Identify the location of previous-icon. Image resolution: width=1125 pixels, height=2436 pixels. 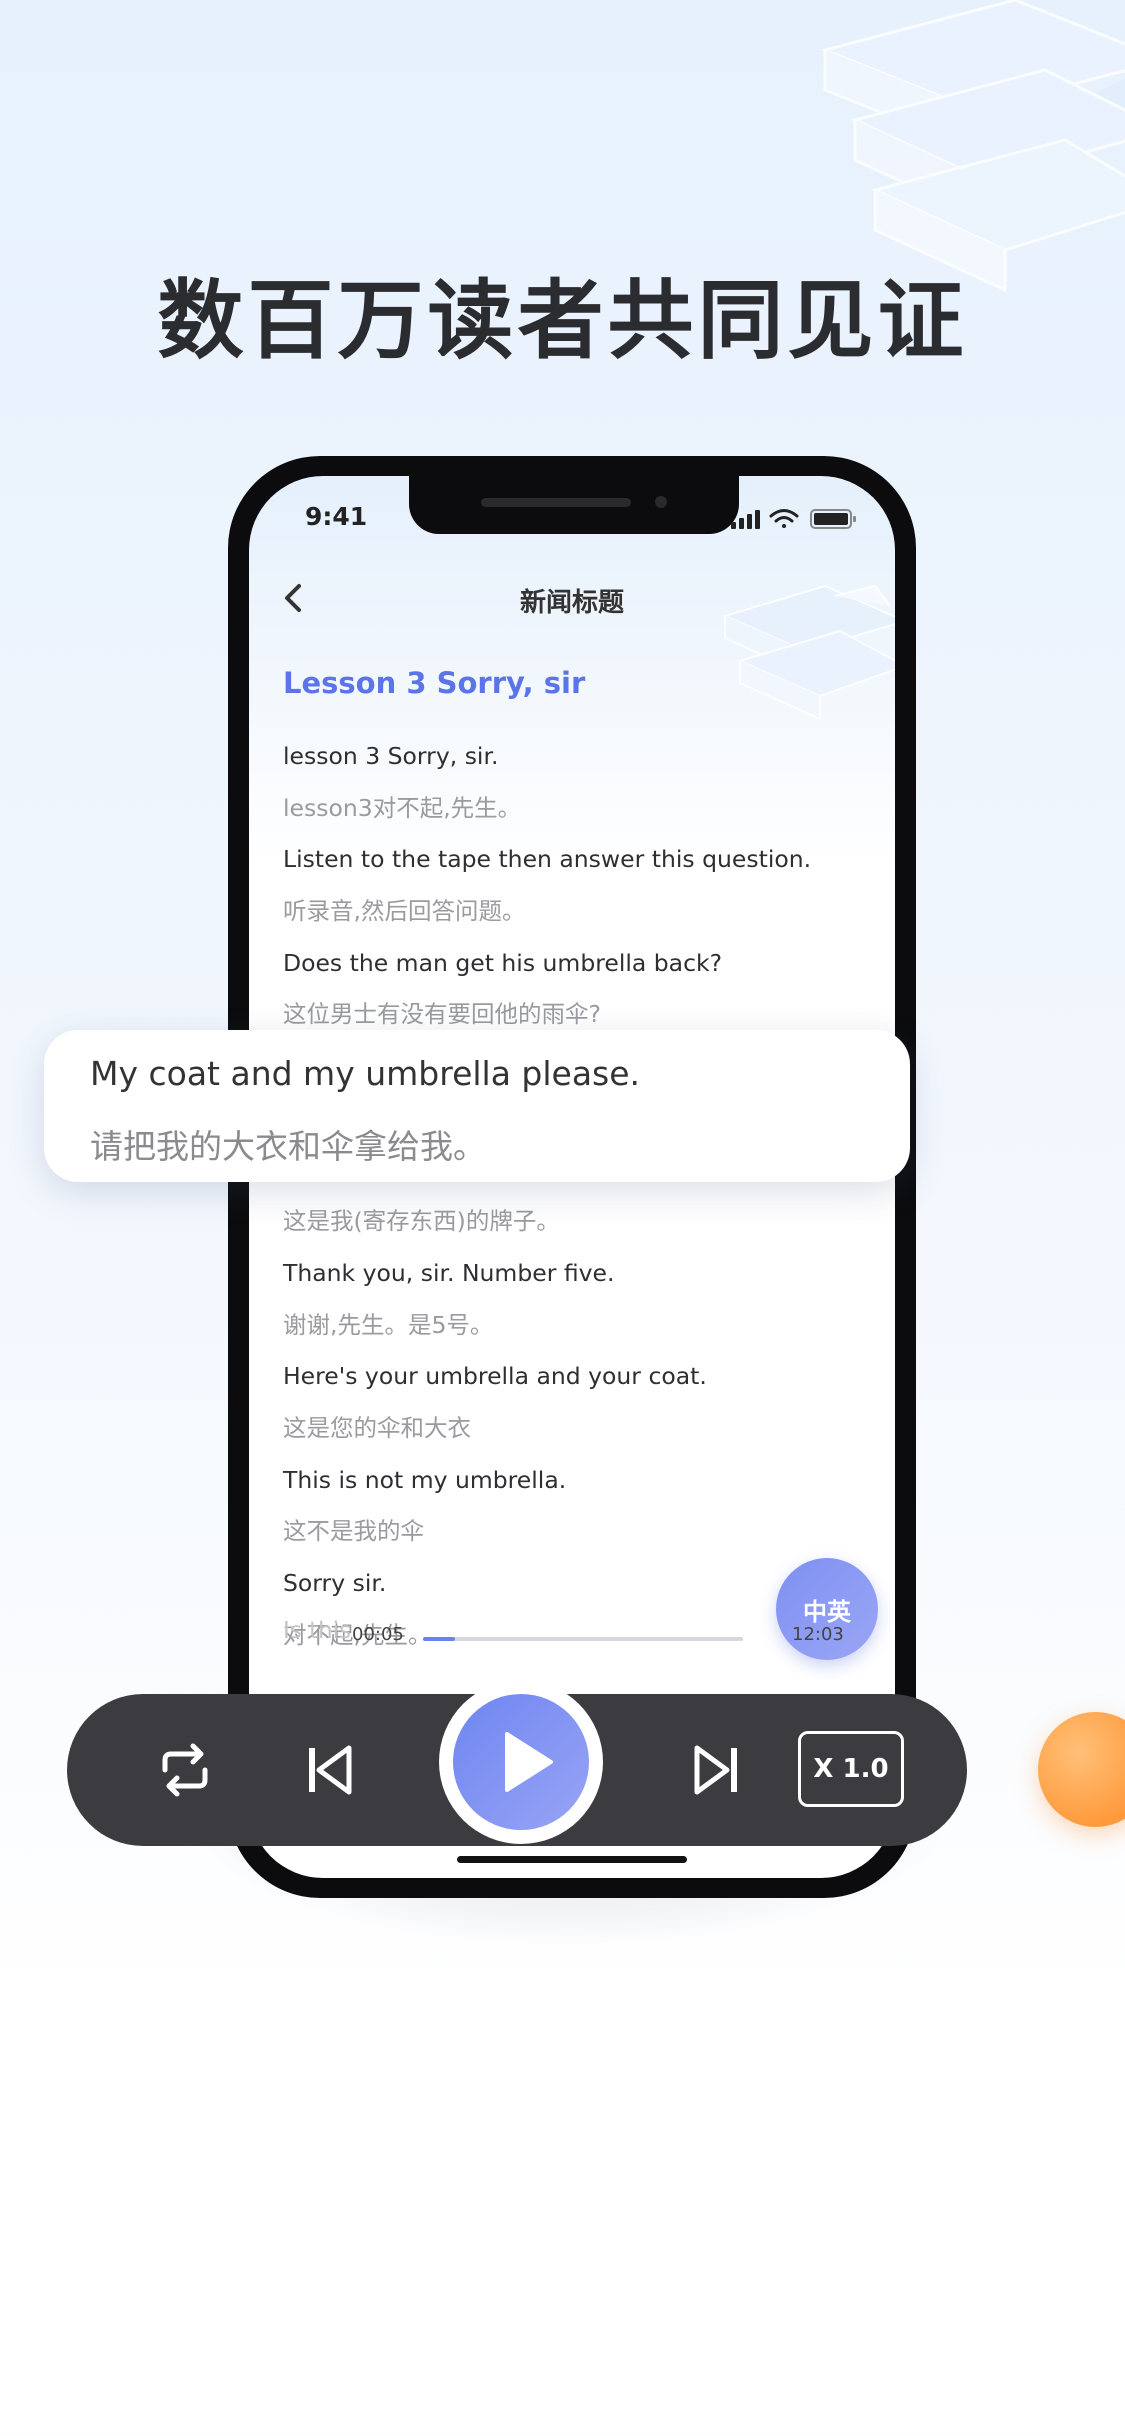
(329, 1770).